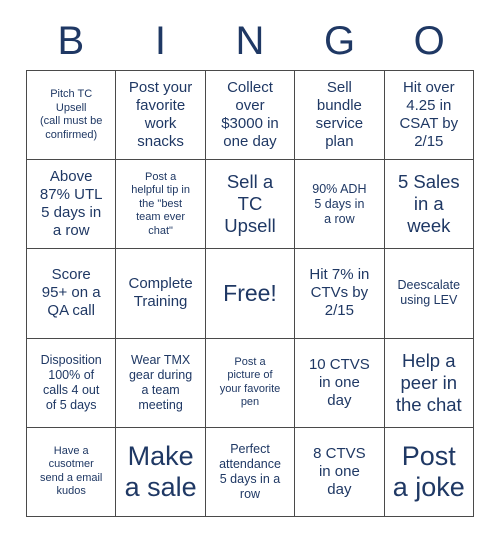 The image size is (500, 544). I want to click on bingo-square-label: 8 CTVS in one day, so click(339, 471).